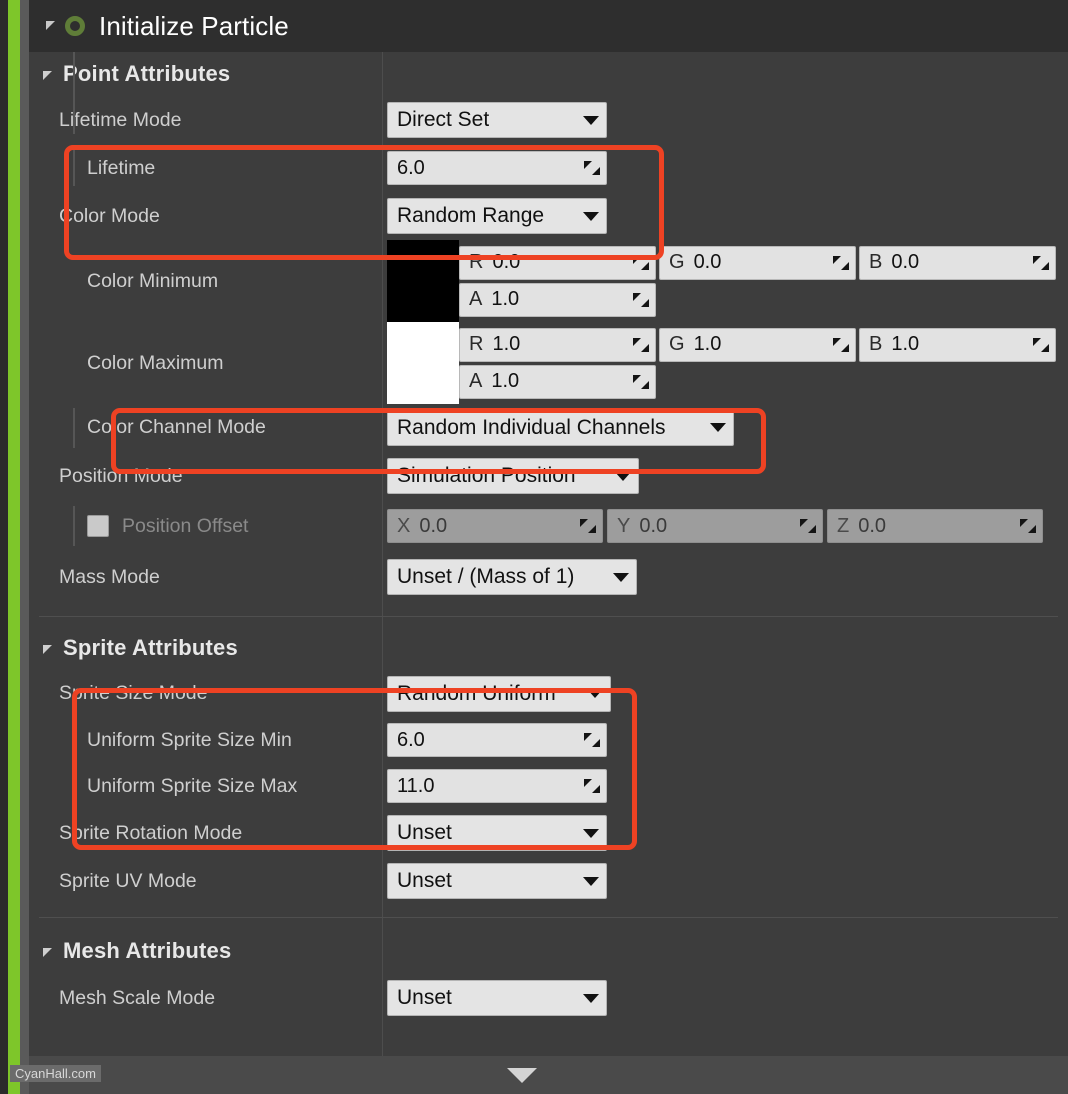  Describe the element at coordinates (497, 120) in the screenshot. I see `lifetime-mode-dropdown: Direct Set` at that location.